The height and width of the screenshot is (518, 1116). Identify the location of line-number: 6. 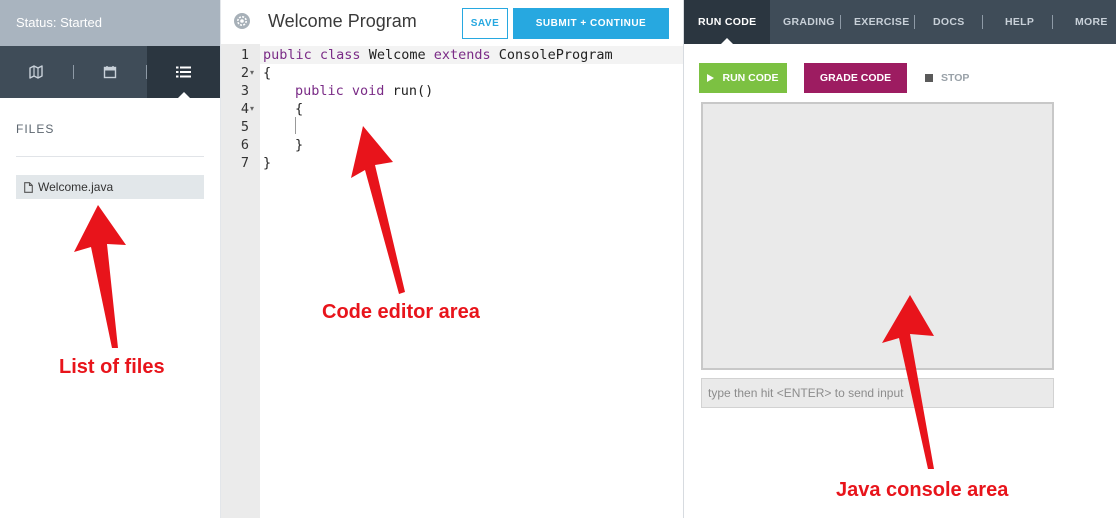
(244, 145).